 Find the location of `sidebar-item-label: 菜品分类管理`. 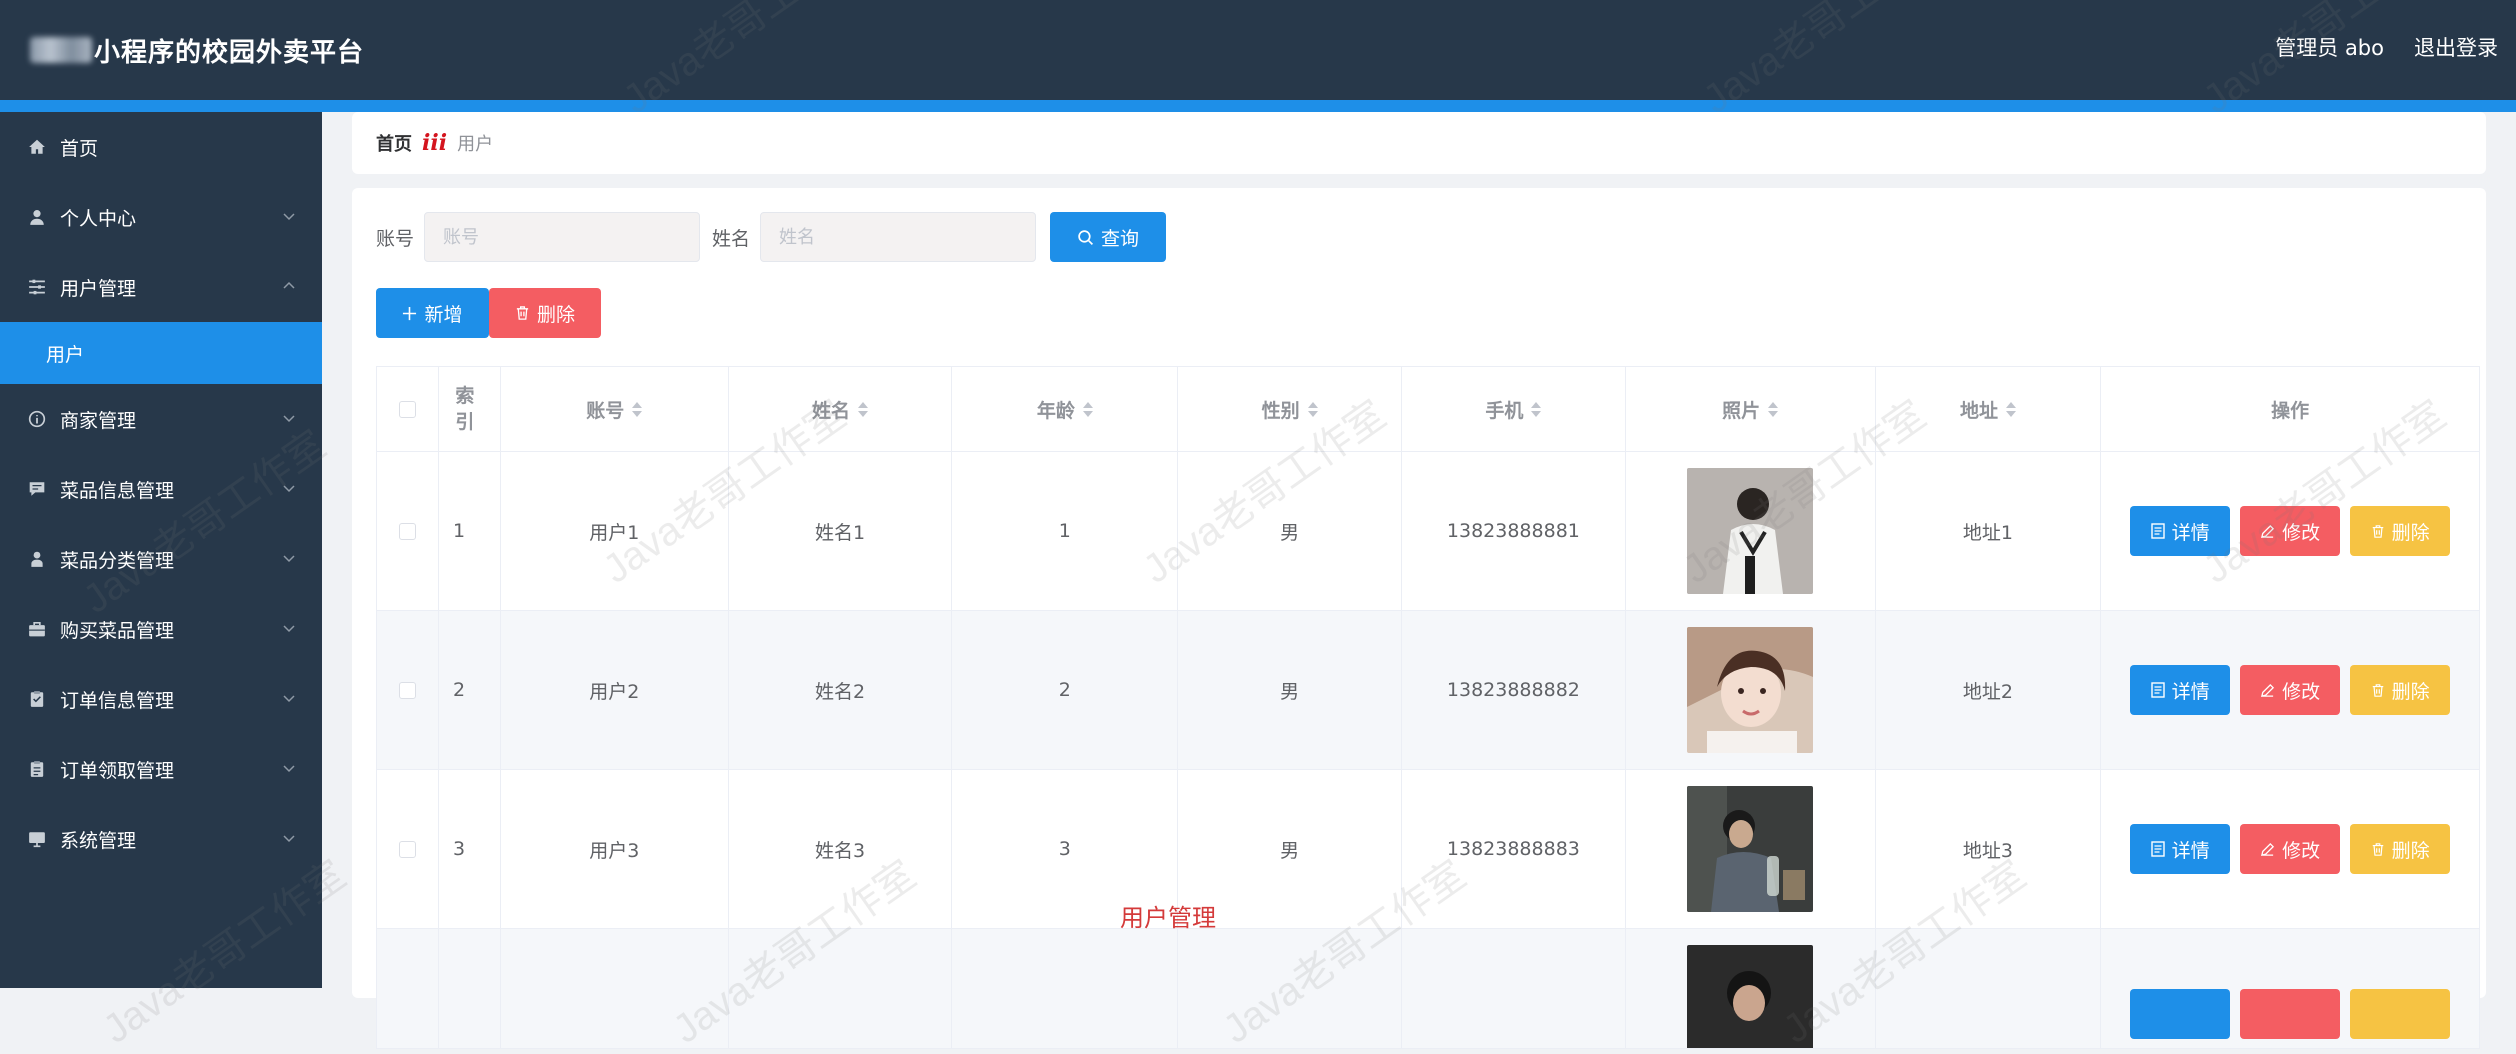

sidebar-item-label: 菜品分类管理 is located at coordinates (117, 560).